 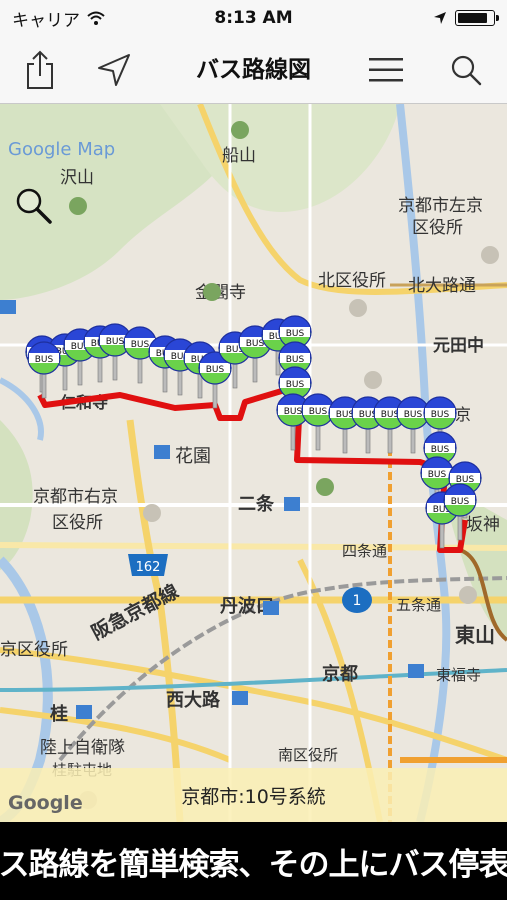 I want to click on route-name: 京都市:10号系統, so click(x=253, y=796).